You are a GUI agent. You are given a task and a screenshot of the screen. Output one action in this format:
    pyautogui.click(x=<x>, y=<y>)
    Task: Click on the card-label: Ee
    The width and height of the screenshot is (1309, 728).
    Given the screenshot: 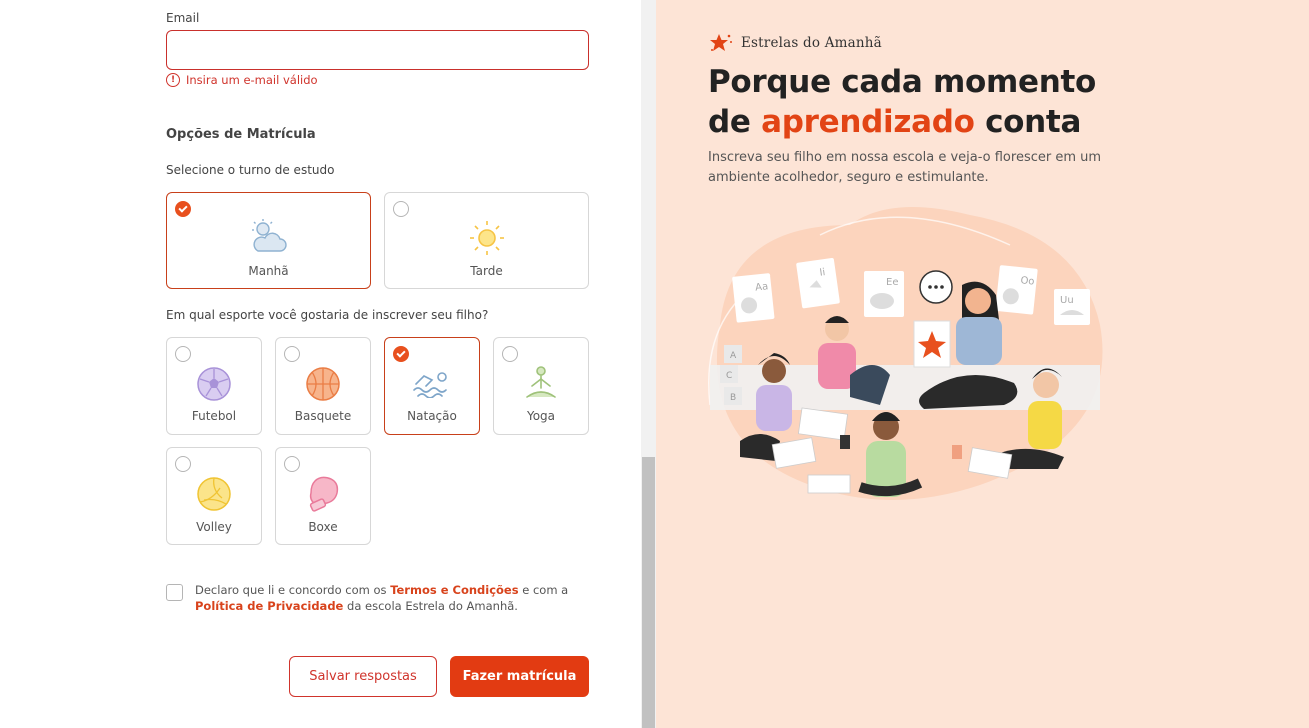 What is the action you would take?
    pyautogui.click(x=892, y=282)
    